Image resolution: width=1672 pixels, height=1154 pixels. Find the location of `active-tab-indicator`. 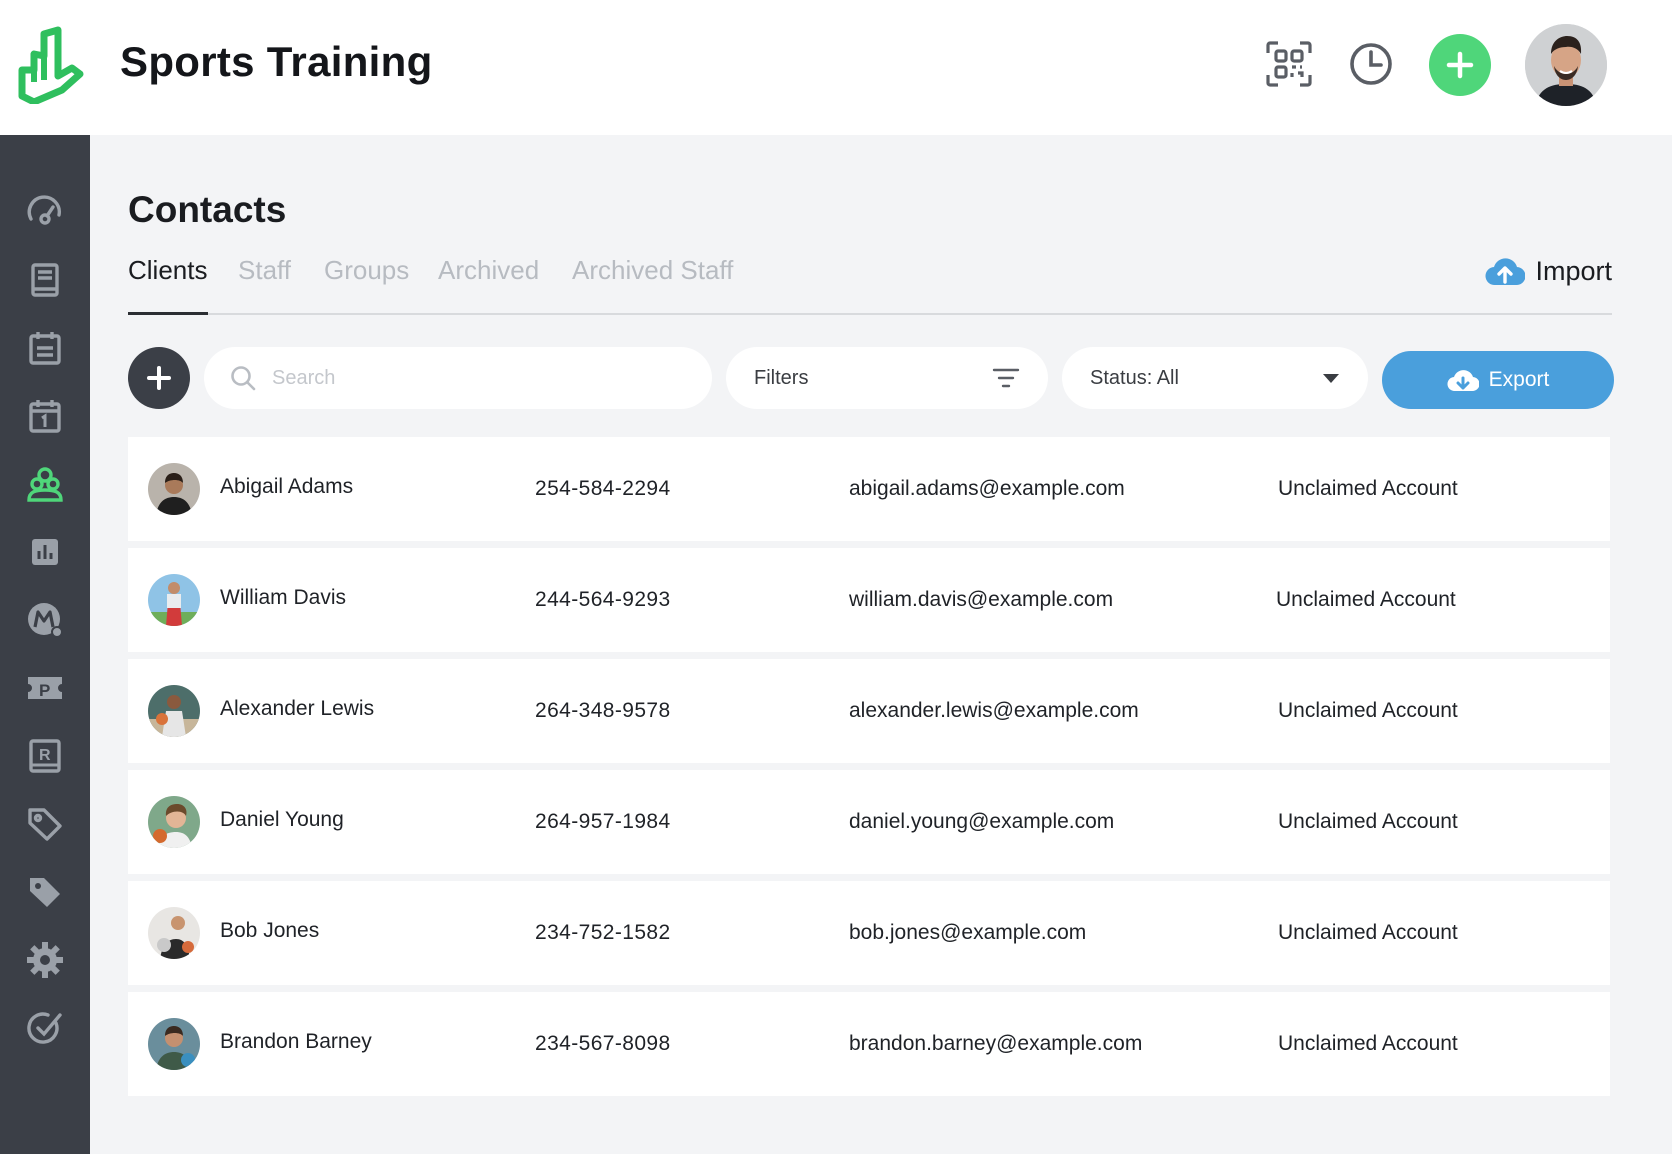

active-tab-indicator is located at coordinates (168, 313).